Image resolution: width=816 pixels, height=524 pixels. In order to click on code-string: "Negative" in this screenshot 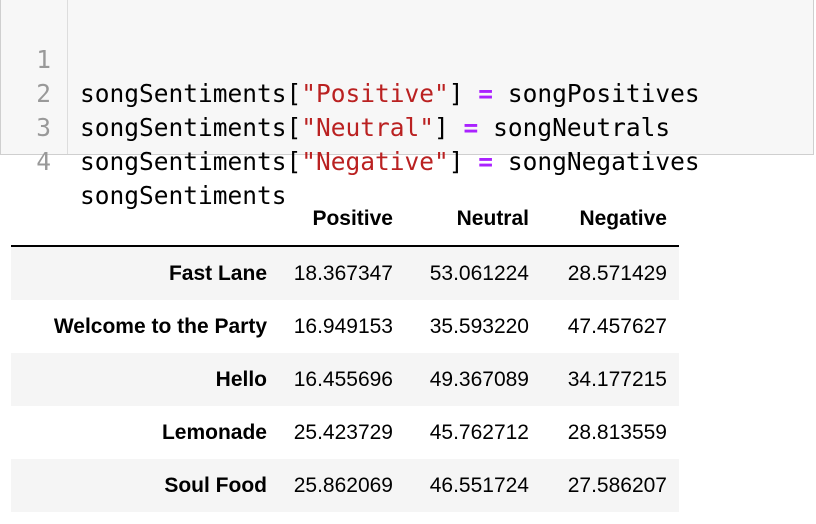, I will do `click(375, 161)`.